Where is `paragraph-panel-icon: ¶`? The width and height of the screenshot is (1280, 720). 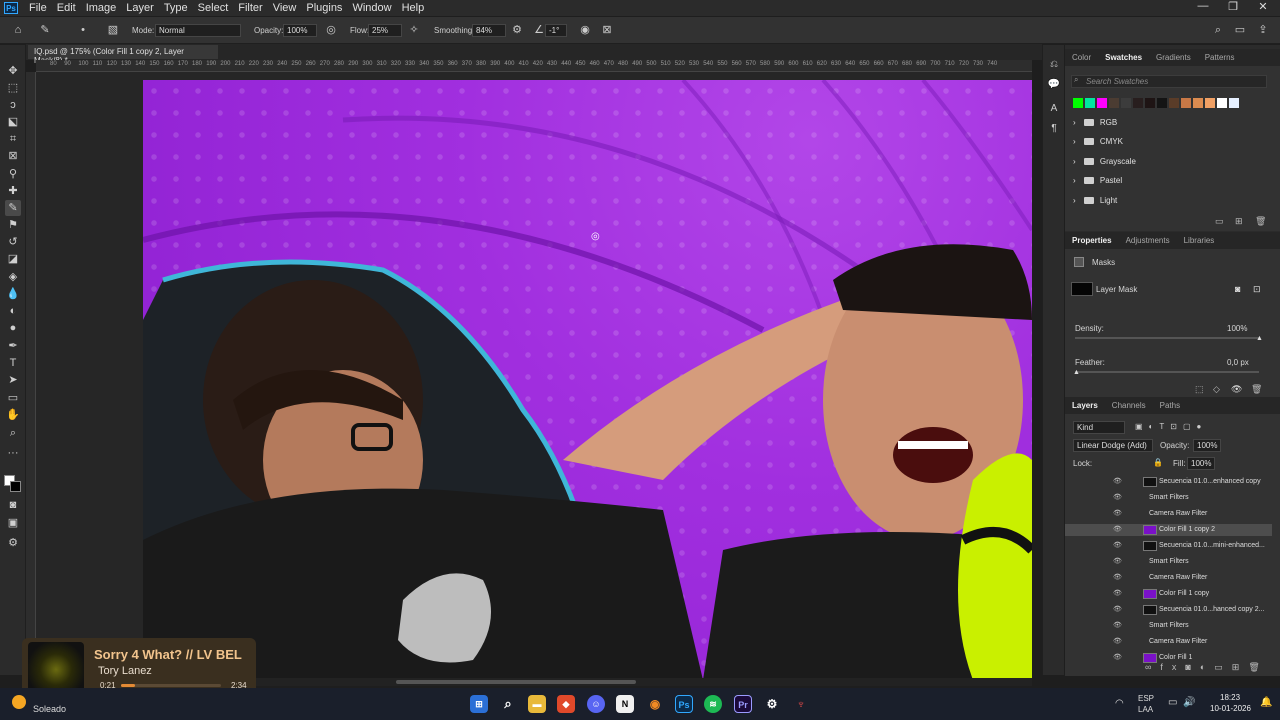 paragraph-panel-icon: ¶ is located at coordinates (1054, 130).